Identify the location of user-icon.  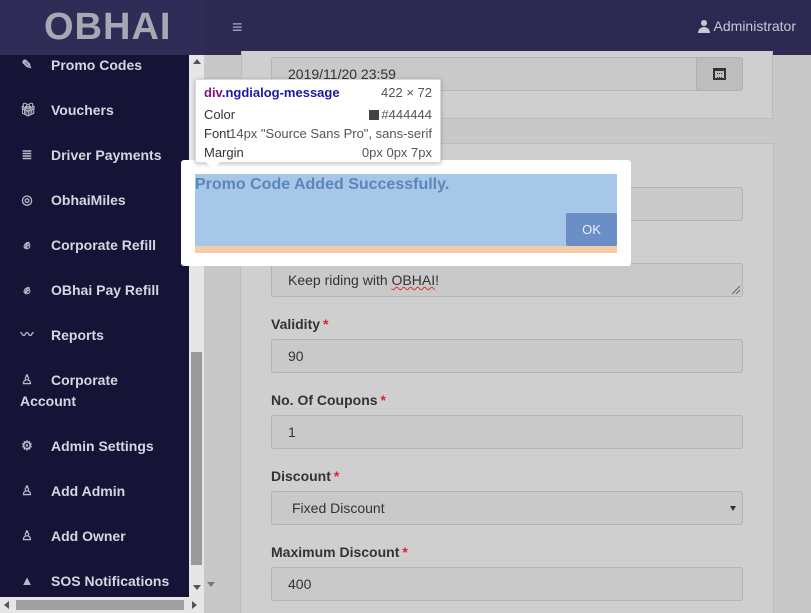
(703, 26).